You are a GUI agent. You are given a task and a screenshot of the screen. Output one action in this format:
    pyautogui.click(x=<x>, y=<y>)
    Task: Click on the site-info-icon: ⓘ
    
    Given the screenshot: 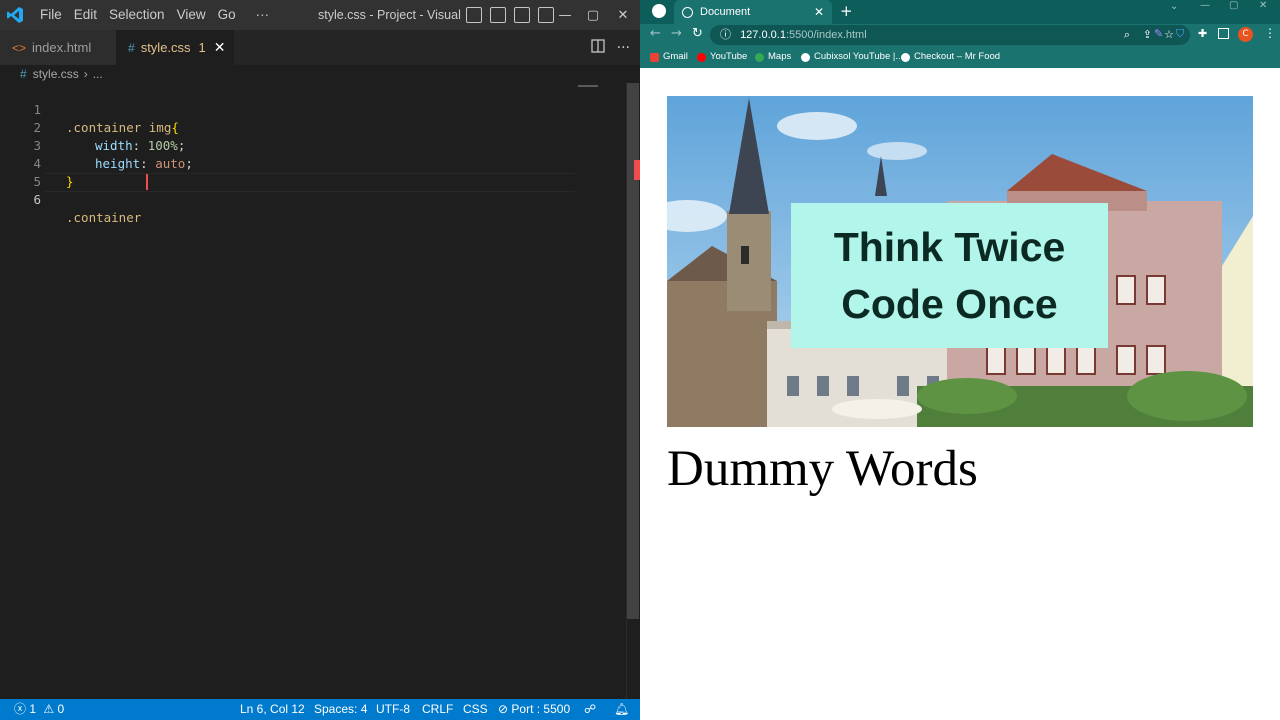 What is the action you would take?
    pyautogui.click(x=725, y=35)
    